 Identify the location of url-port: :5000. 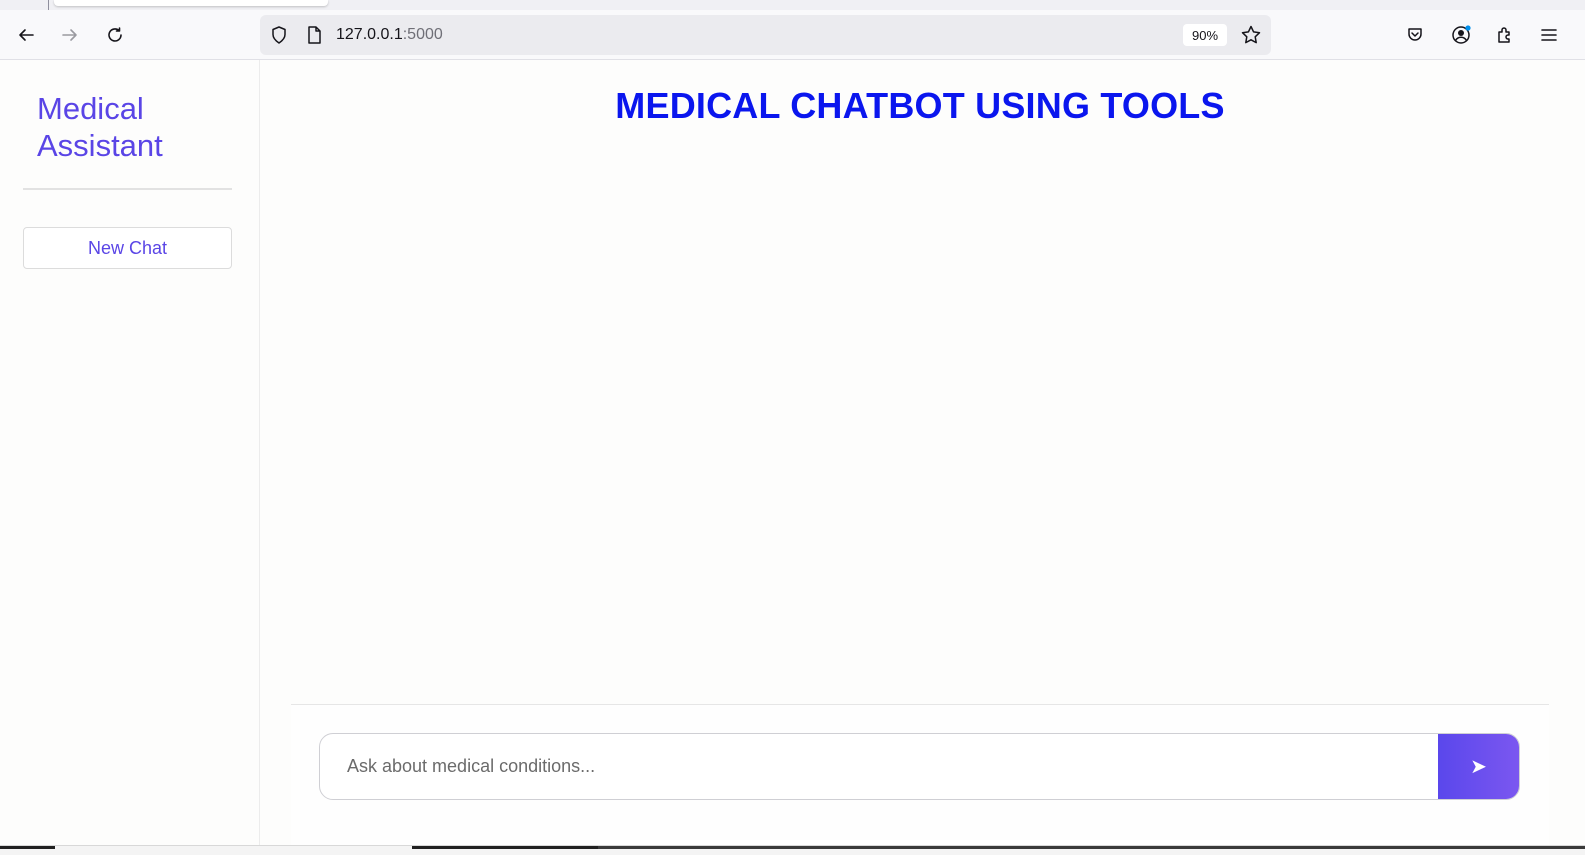
(422, 34).